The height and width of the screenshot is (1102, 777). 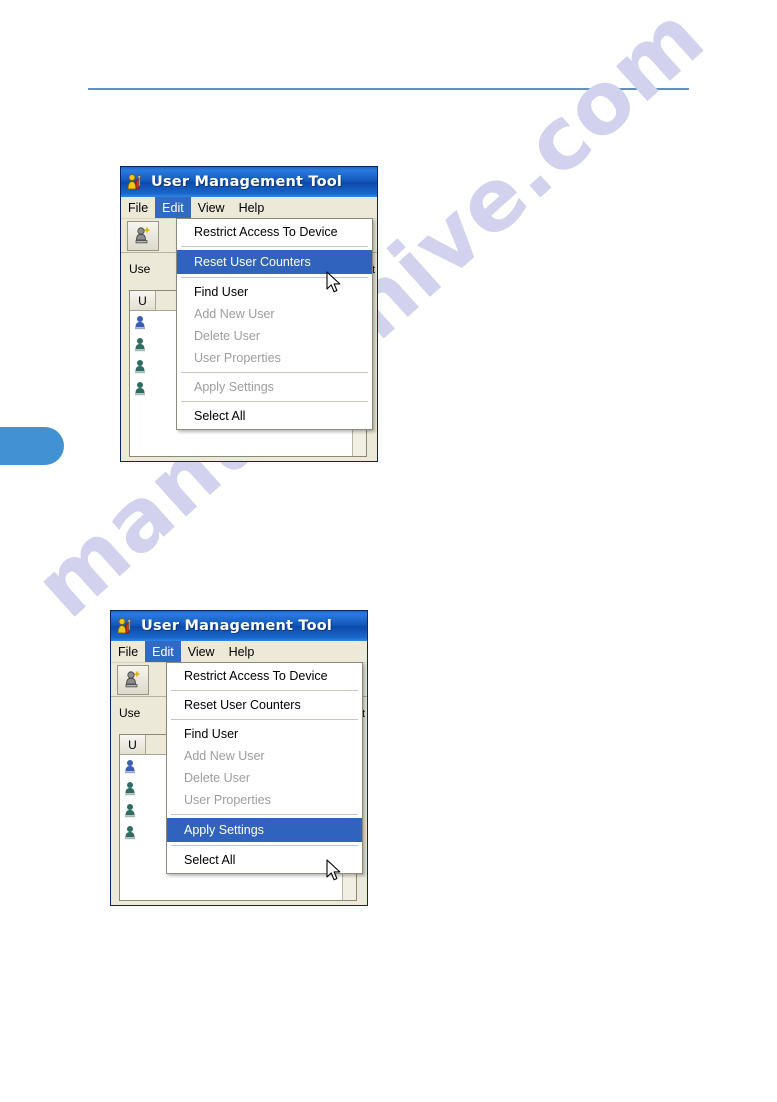 What do you see at coordinates (388, 89) in the screenshot?
I see `page-header-rule` at bounding box center [388, 89].